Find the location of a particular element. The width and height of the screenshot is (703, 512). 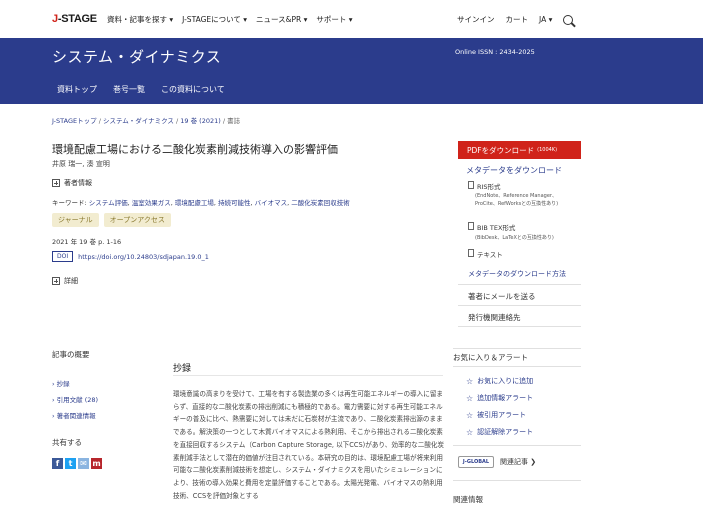

menu-news: ニュース&PR ▾ is located at coordinates (281, 19).